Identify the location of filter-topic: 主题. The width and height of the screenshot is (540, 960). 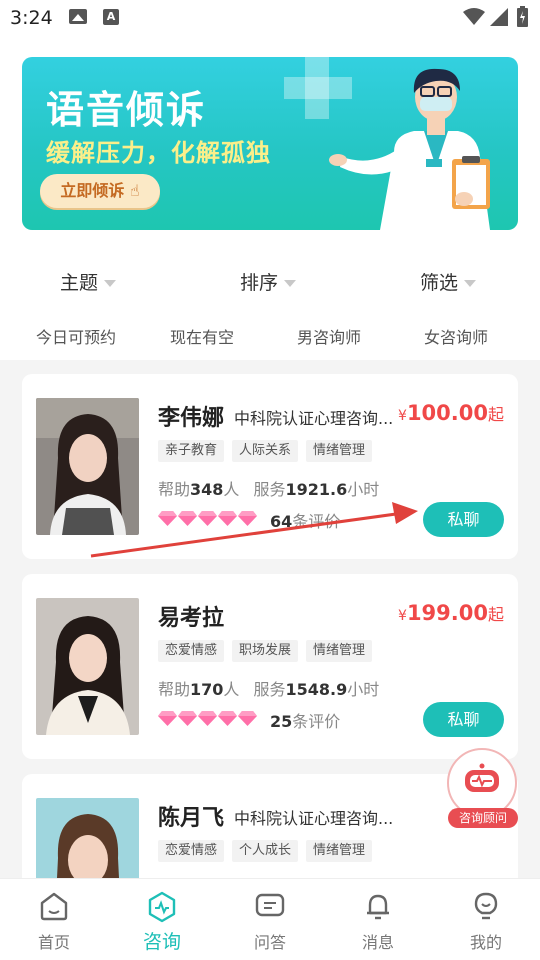
(88, 281).